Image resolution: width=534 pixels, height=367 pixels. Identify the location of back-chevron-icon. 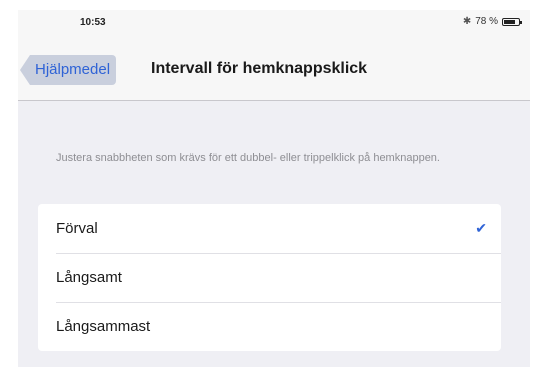
(25, 70).